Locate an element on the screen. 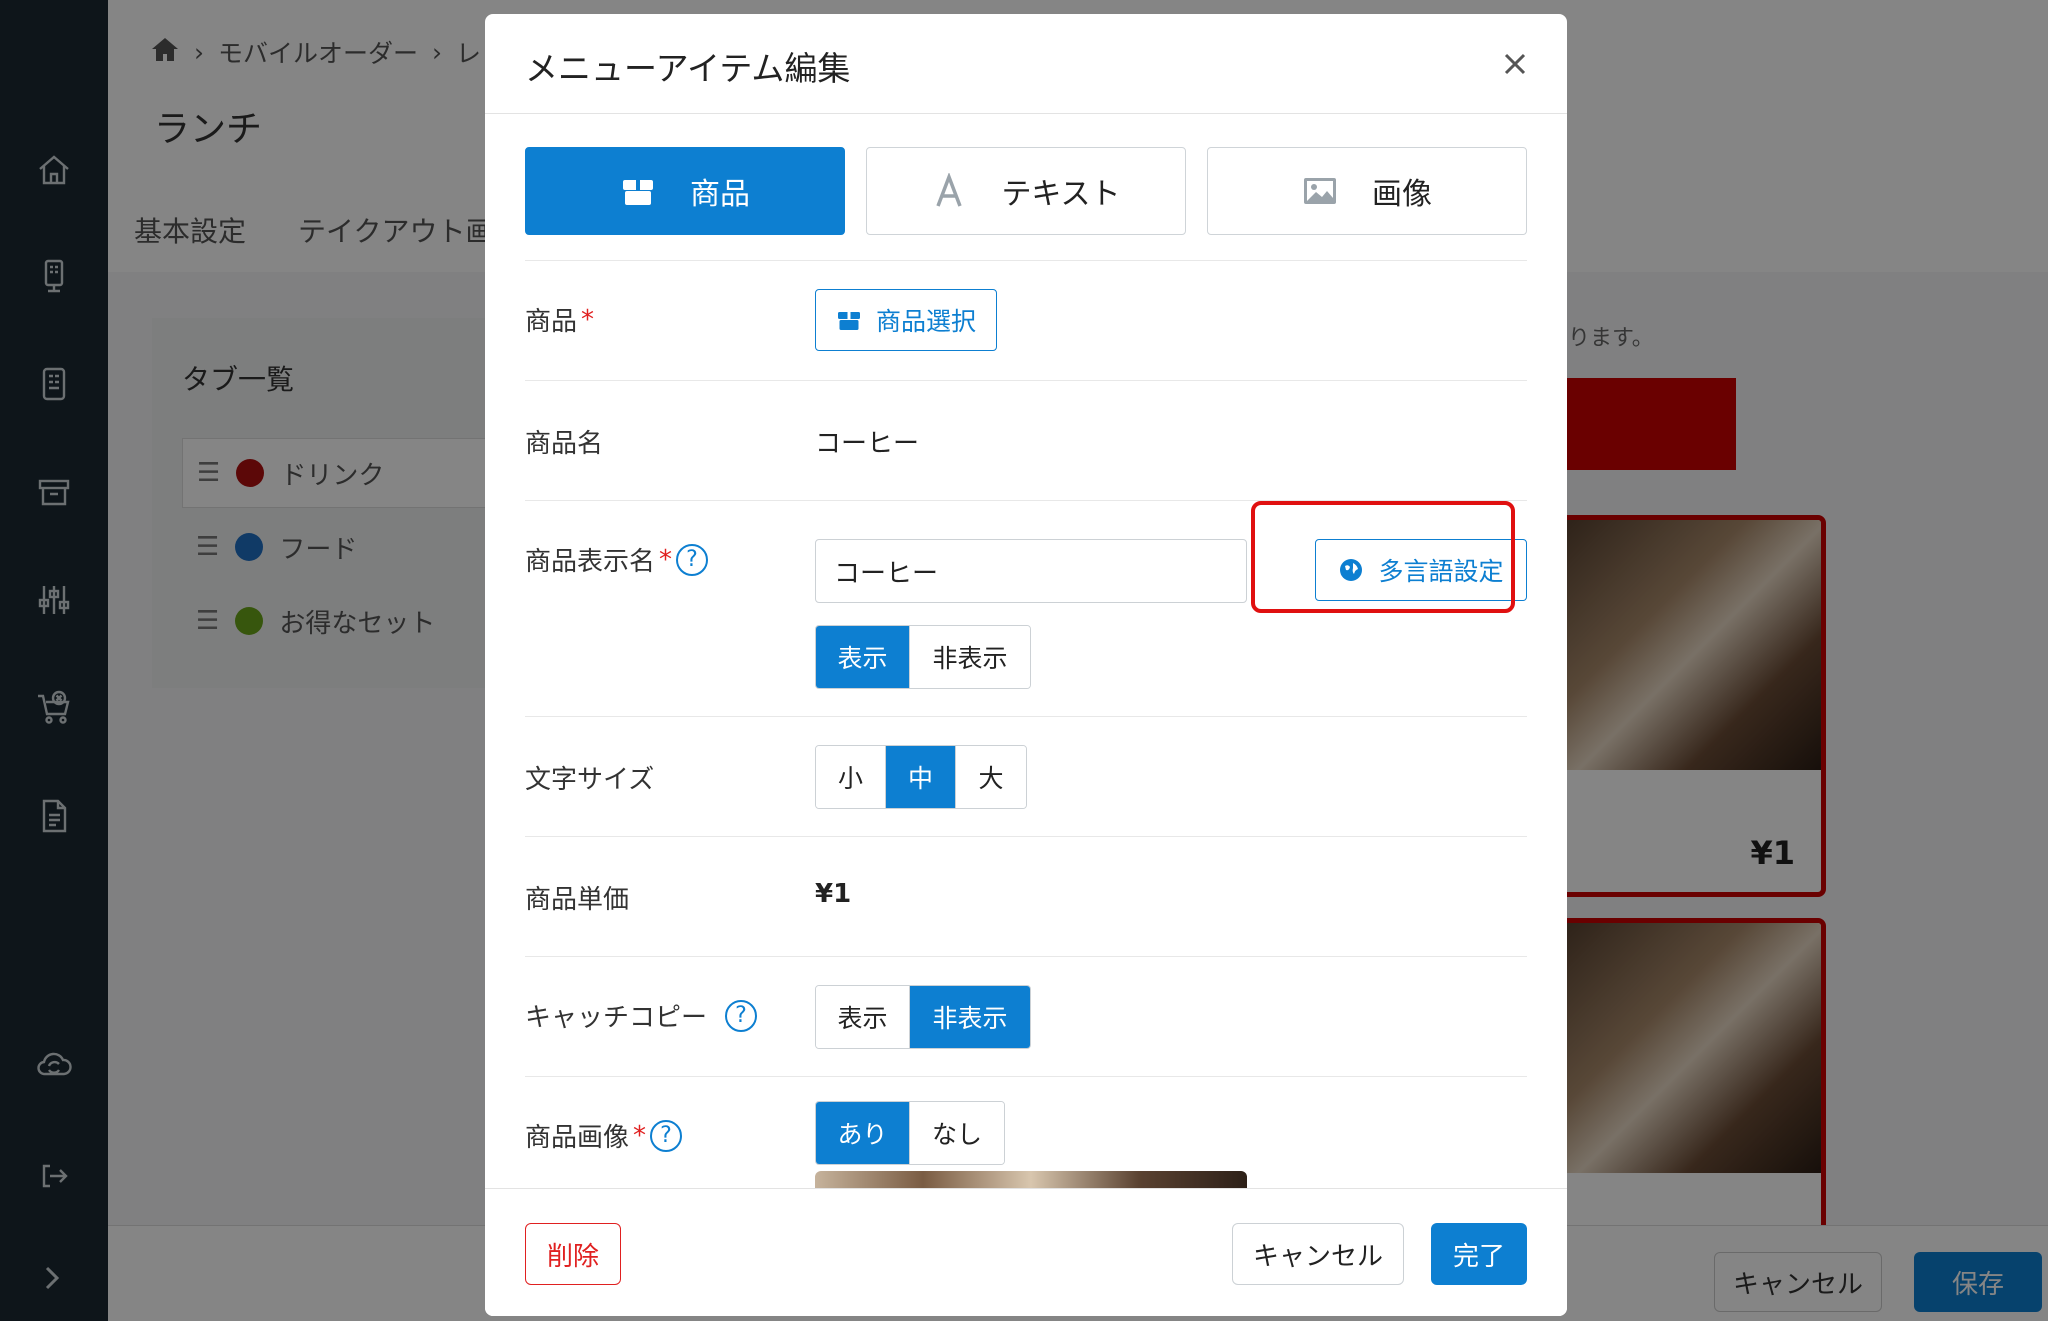 The image size is (2048, 1321). product-name-value: コーヒー is located at coordinates (867, 444).